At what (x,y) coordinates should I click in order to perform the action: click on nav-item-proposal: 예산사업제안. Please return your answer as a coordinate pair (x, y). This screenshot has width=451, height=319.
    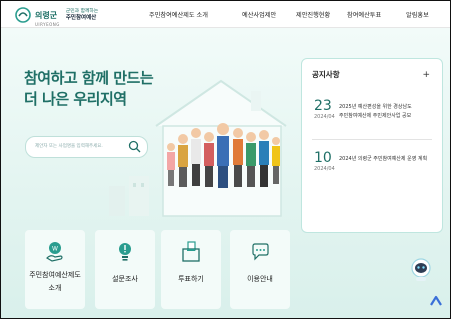
    Looking at the image, I should click on (259, 14).